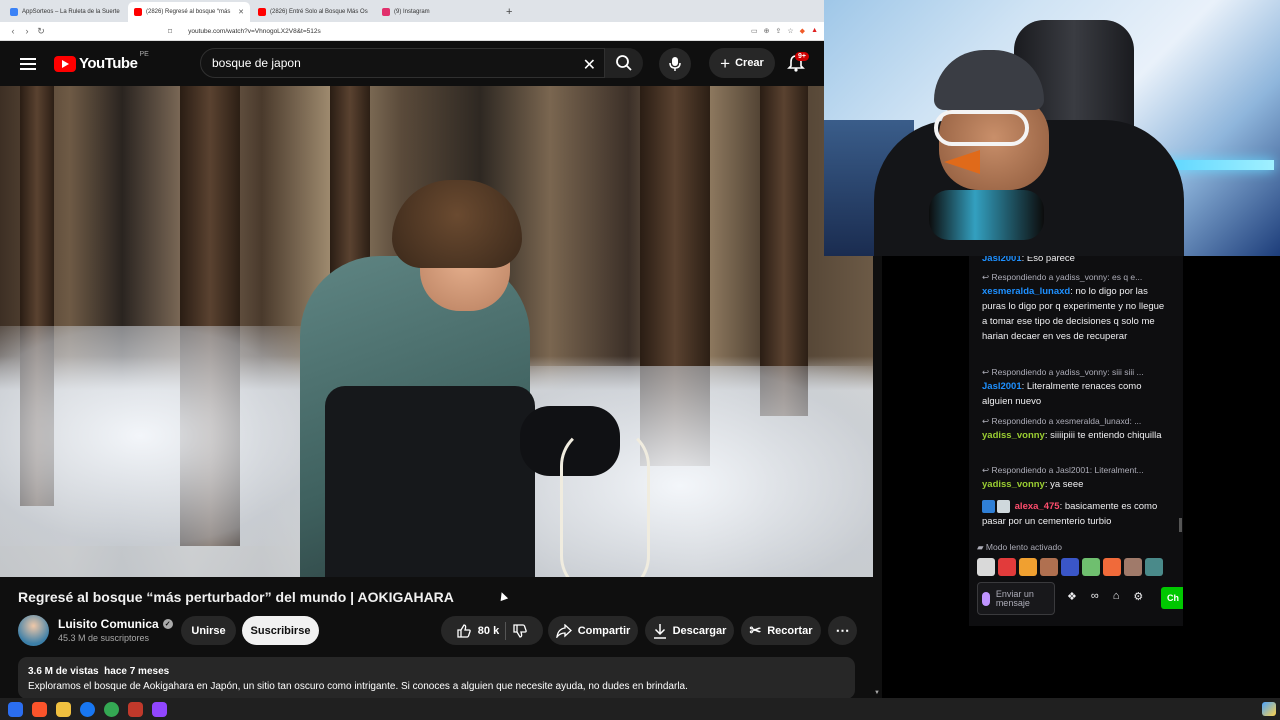 The height and width of the screenshot is (720, 1280). Describe the element at coordinates (589, 65) in the screenshot. I see `clear-search-icon: ✕` at that location.